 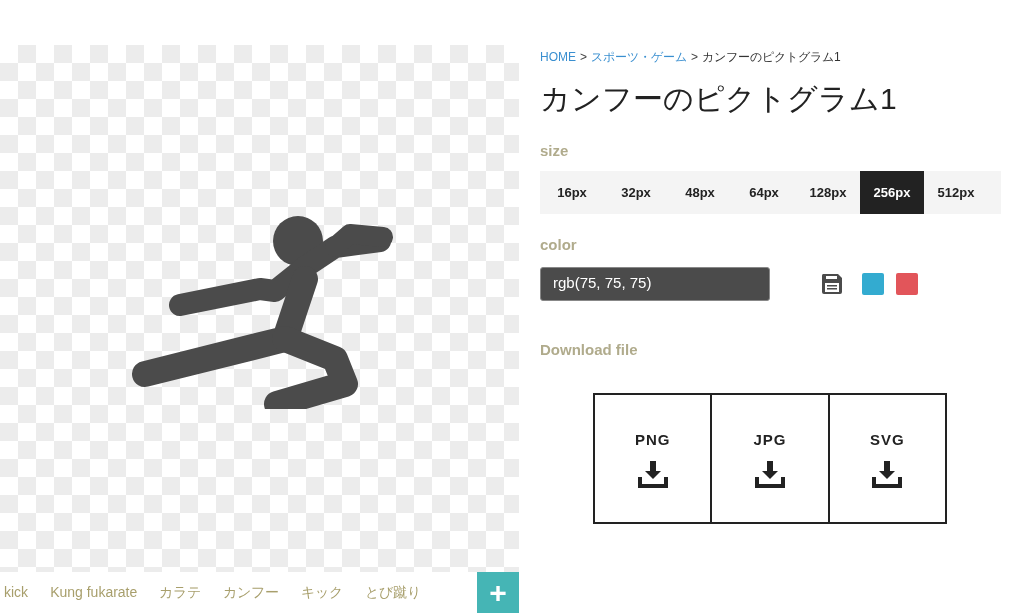 What do you see at coordinates (892, 192) in the screenshot?
I see `size-option: 256px` at bounding box center [892, 192].